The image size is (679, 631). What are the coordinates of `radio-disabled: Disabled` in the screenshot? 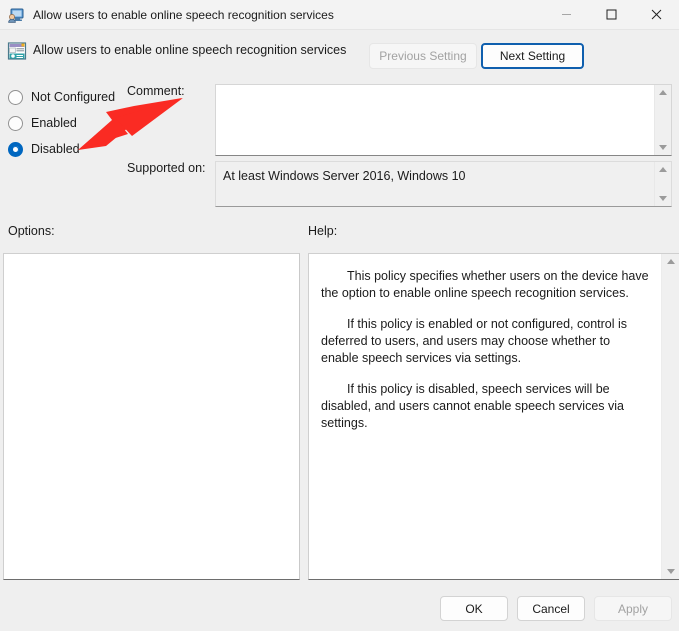 It's located at (61, 149).